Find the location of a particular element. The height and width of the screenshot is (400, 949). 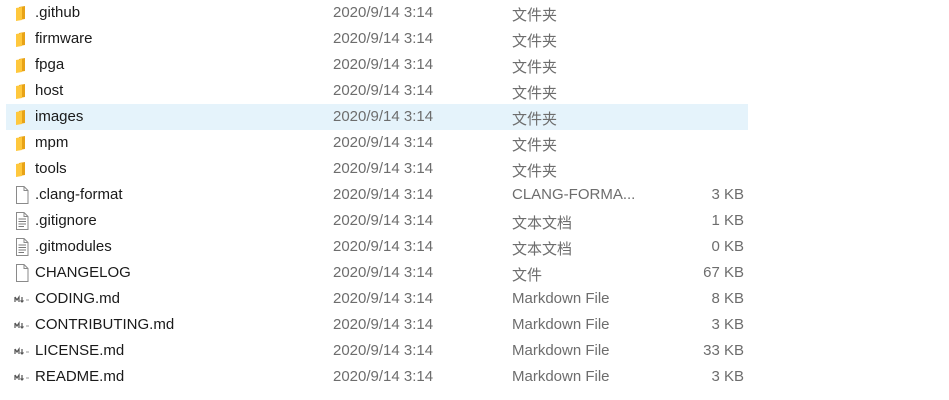

file-name: LICENSE.md is located at coordinates (80, 350).